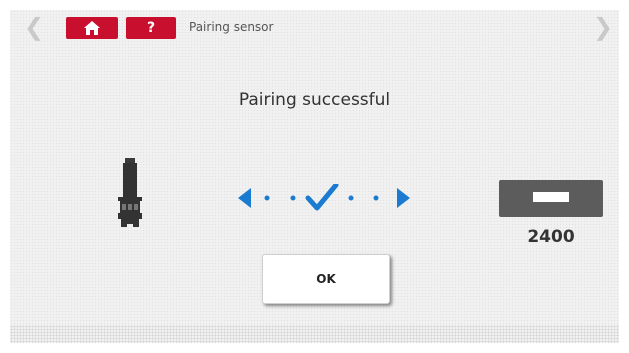 This screenshot has width=629, height=353. Describe the element at coordinates (603, 27) in the screenshot. I see `chevron-right-icon: ❯` at that location.